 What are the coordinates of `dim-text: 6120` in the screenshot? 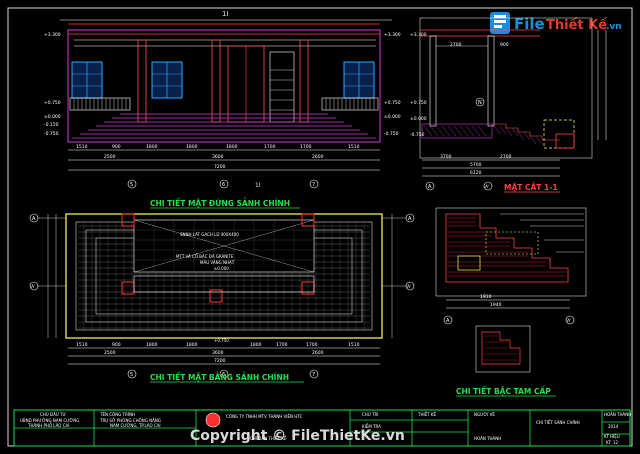 It's located at (476, 173).